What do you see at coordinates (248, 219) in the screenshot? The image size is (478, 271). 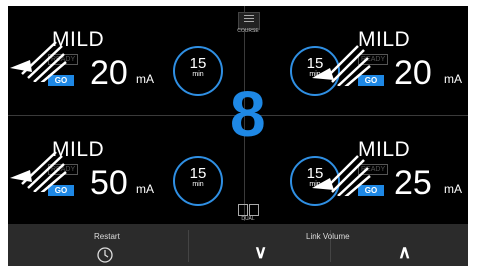 I see `dual-label: DUAL` at bounding box center [248, 219].